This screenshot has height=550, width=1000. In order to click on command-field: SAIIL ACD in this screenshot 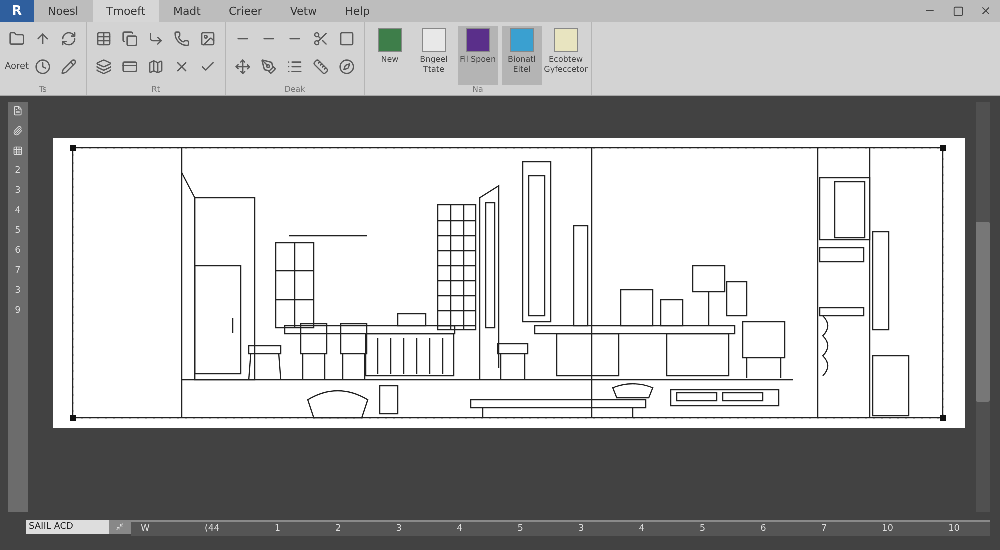, I will do `click(67, 527)`.